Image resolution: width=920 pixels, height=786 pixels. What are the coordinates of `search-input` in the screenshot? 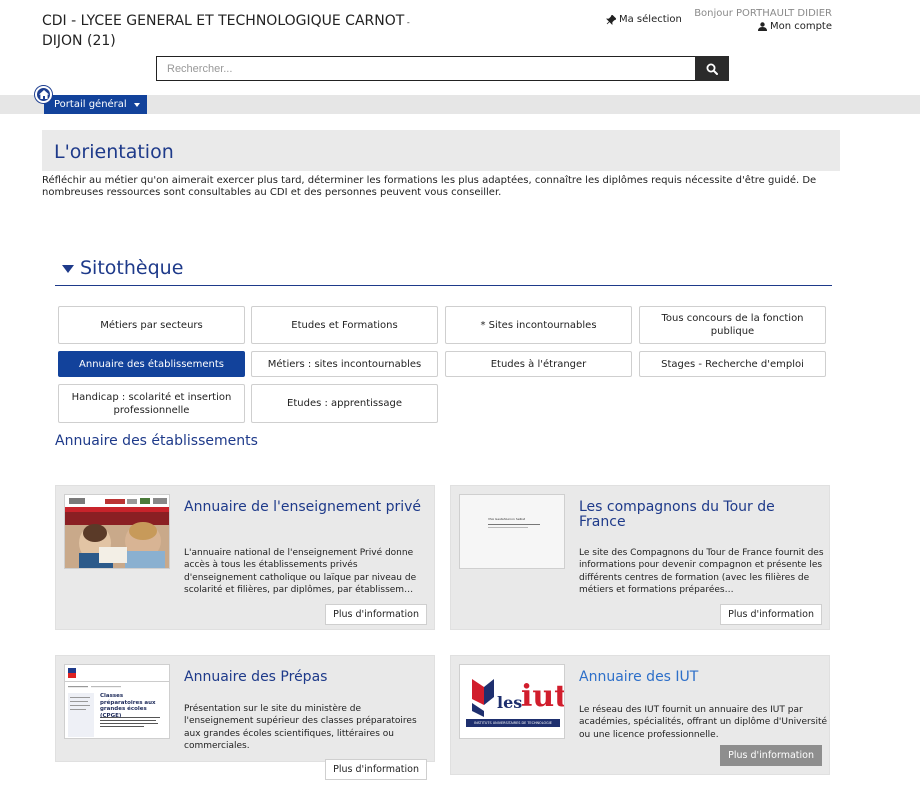 It's located at (425, 68).